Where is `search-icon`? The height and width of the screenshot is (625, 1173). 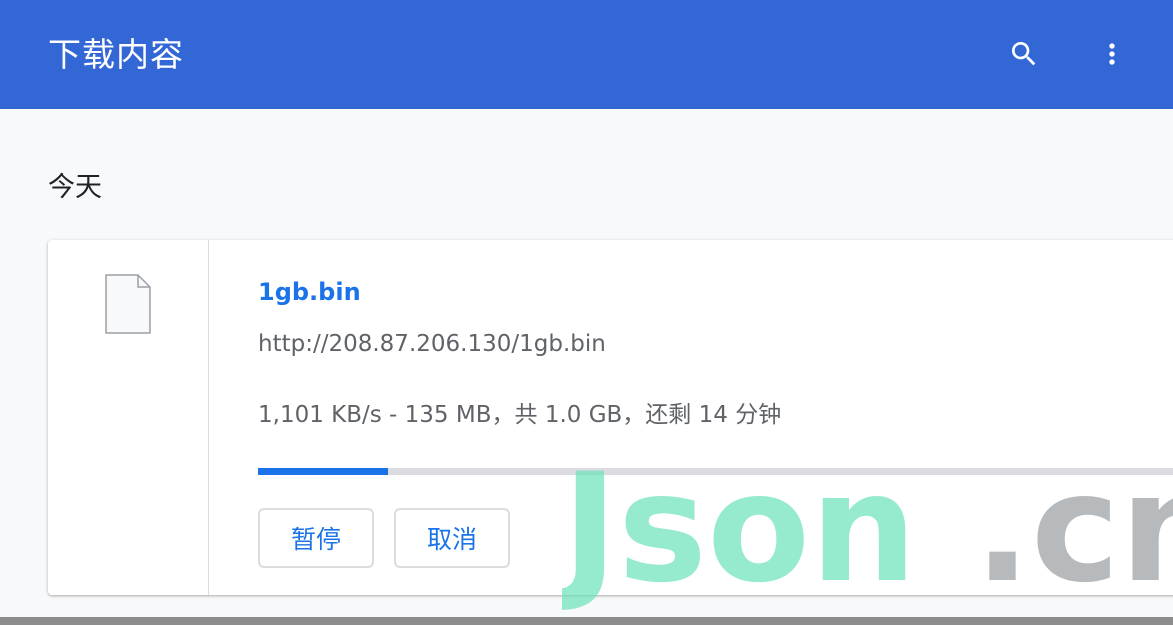 search-icon is located at coordinates (1024, 54).